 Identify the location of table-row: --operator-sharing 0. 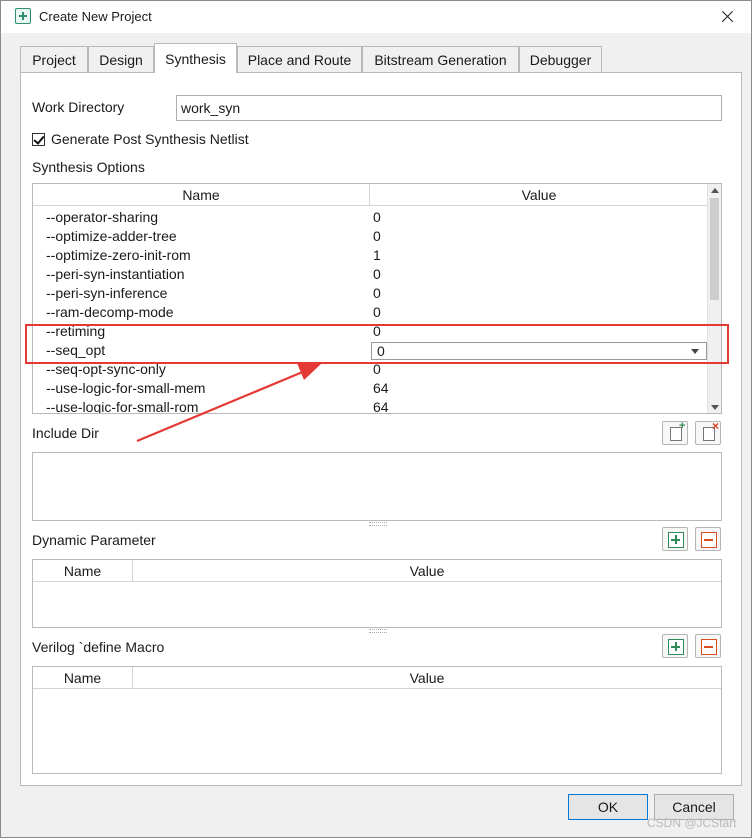
(370, 217).